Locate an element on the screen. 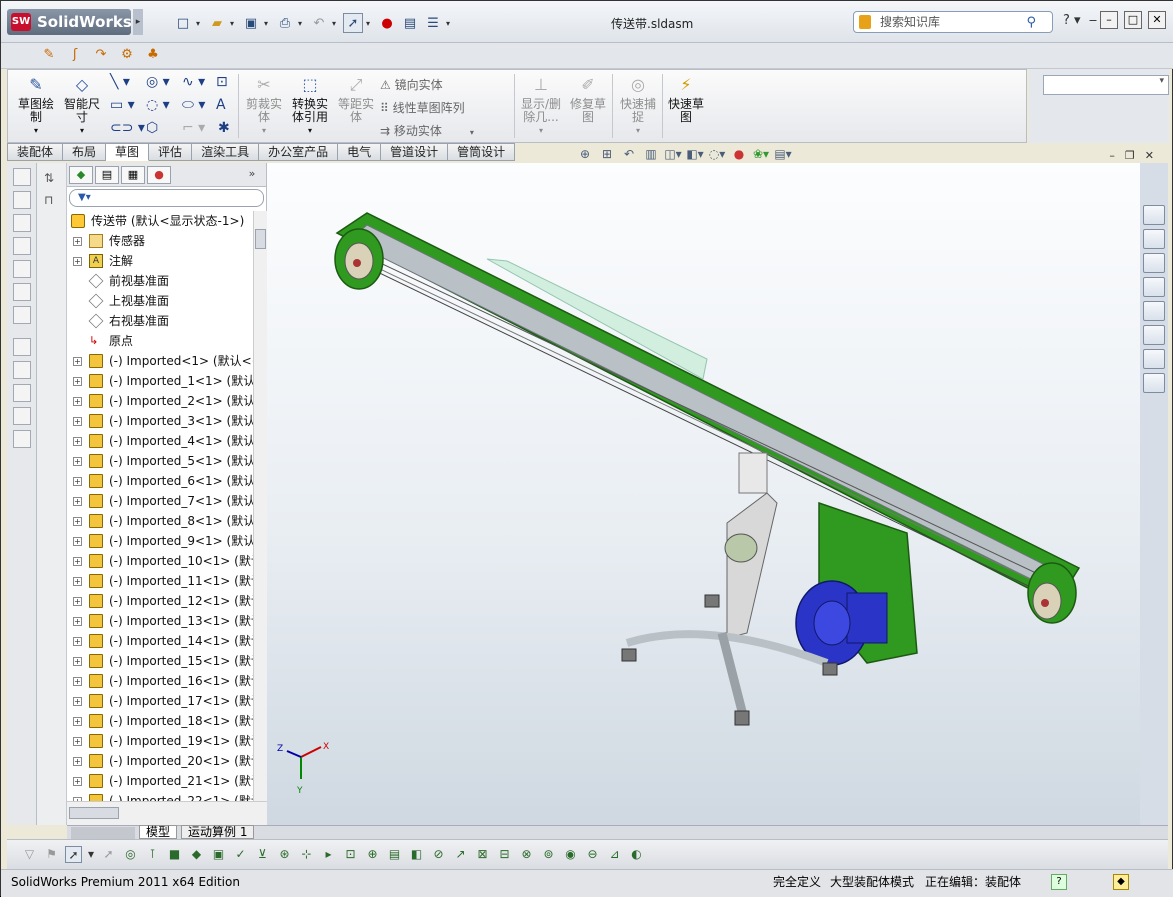  clearance-icon: ⊟ is located at coordinates (504, 854).